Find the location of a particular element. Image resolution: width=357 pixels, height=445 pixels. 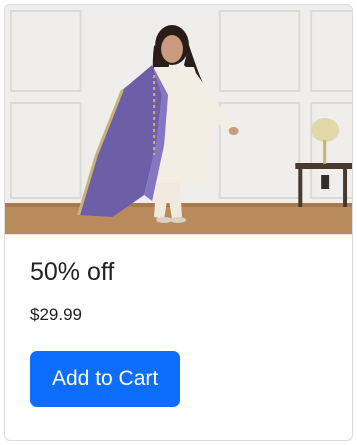

add-to-cart-button: Add to Cart is located at coordinates (105, 379).